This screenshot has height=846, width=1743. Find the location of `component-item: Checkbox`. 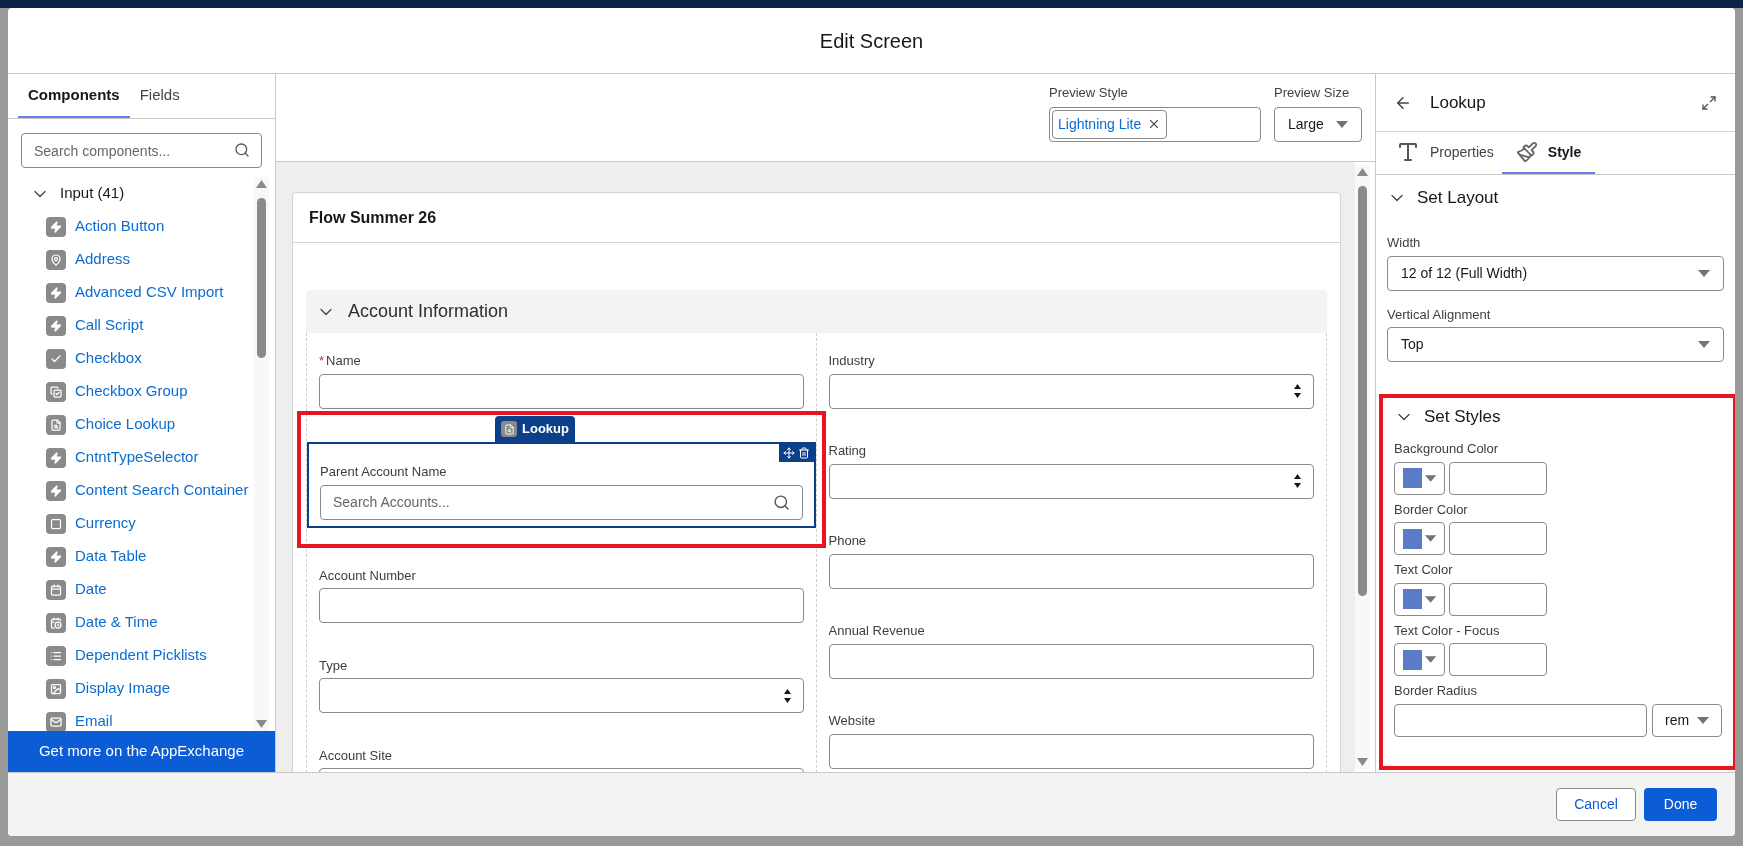

component-item: Checkbox is located at coordinates (142, 358).